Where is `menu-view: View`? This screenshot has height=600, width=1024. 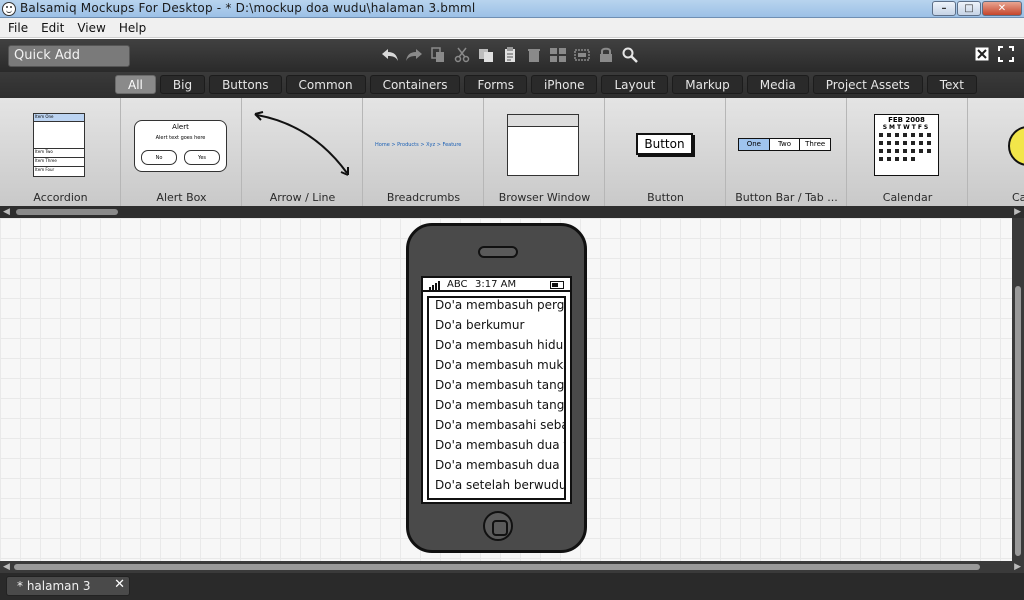
menu-view: View is located at coordinates (92, 28).